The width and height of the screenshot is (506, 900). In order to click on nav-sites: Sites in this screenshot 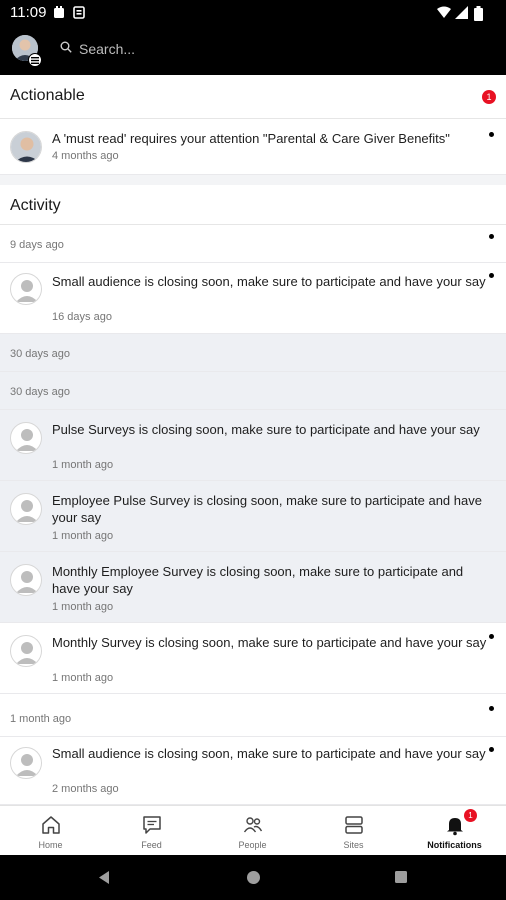, I will do `click(353, 831)`.